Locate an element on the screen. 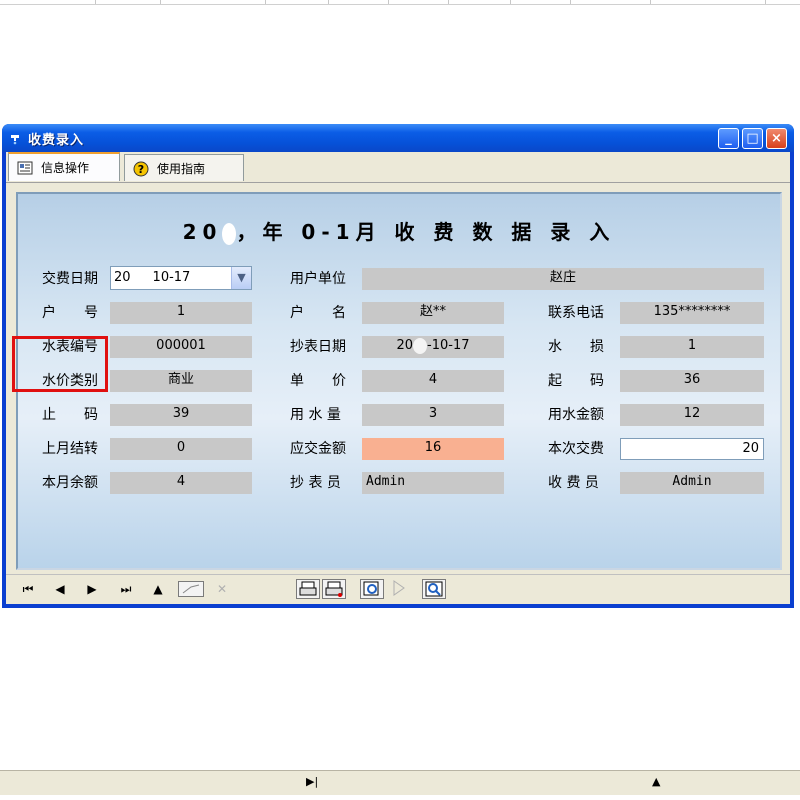 This screenshot has height=800, width=800. maximize-button: □ is located at coordinates (752, 138).